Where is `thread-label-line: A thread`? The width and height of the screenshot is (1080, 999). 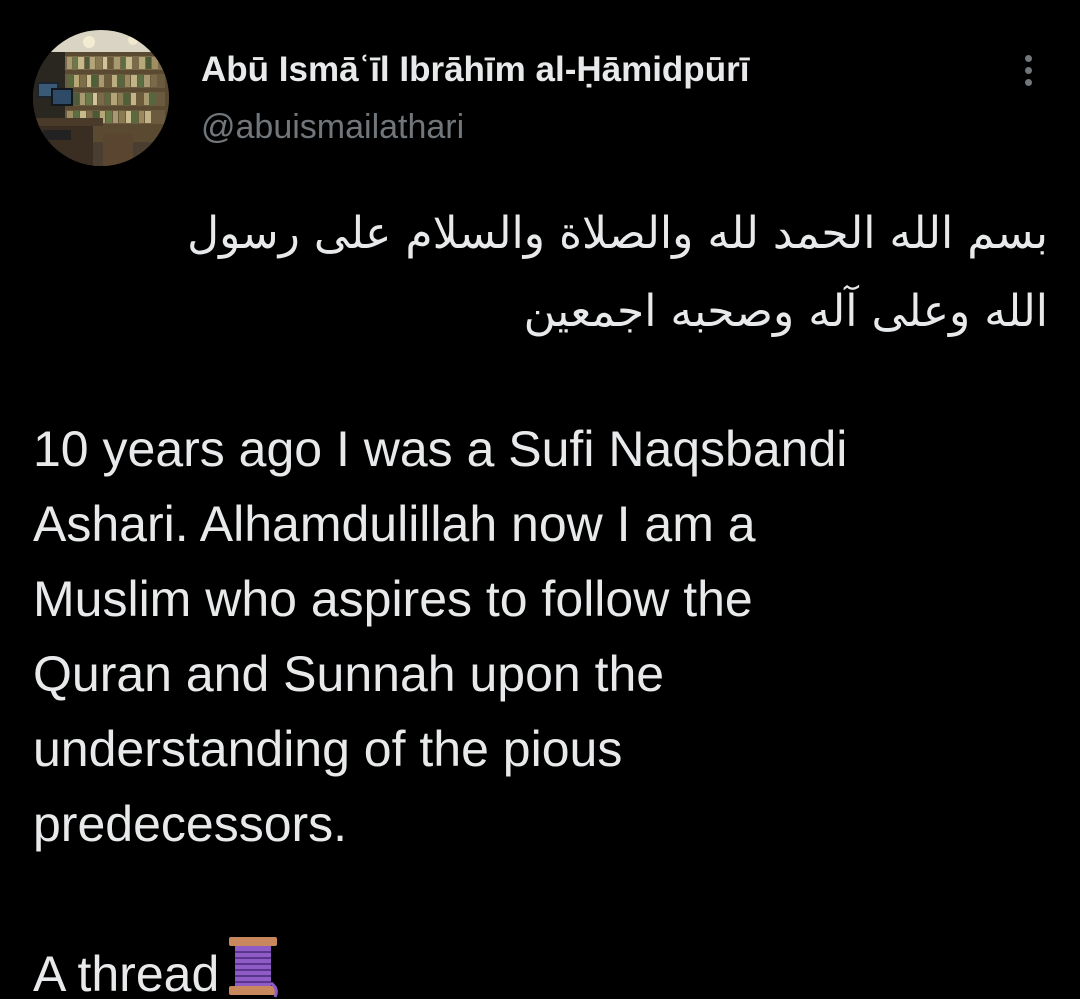 thread-label-line: A thread is located at coordinates (157, 966).